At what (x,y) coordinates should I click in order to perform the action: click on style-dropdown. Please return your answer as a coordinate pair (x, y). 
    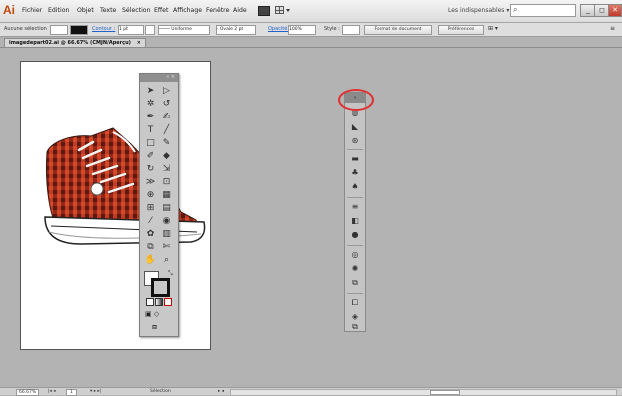
    Looking at the image, I should click on (351, 30).